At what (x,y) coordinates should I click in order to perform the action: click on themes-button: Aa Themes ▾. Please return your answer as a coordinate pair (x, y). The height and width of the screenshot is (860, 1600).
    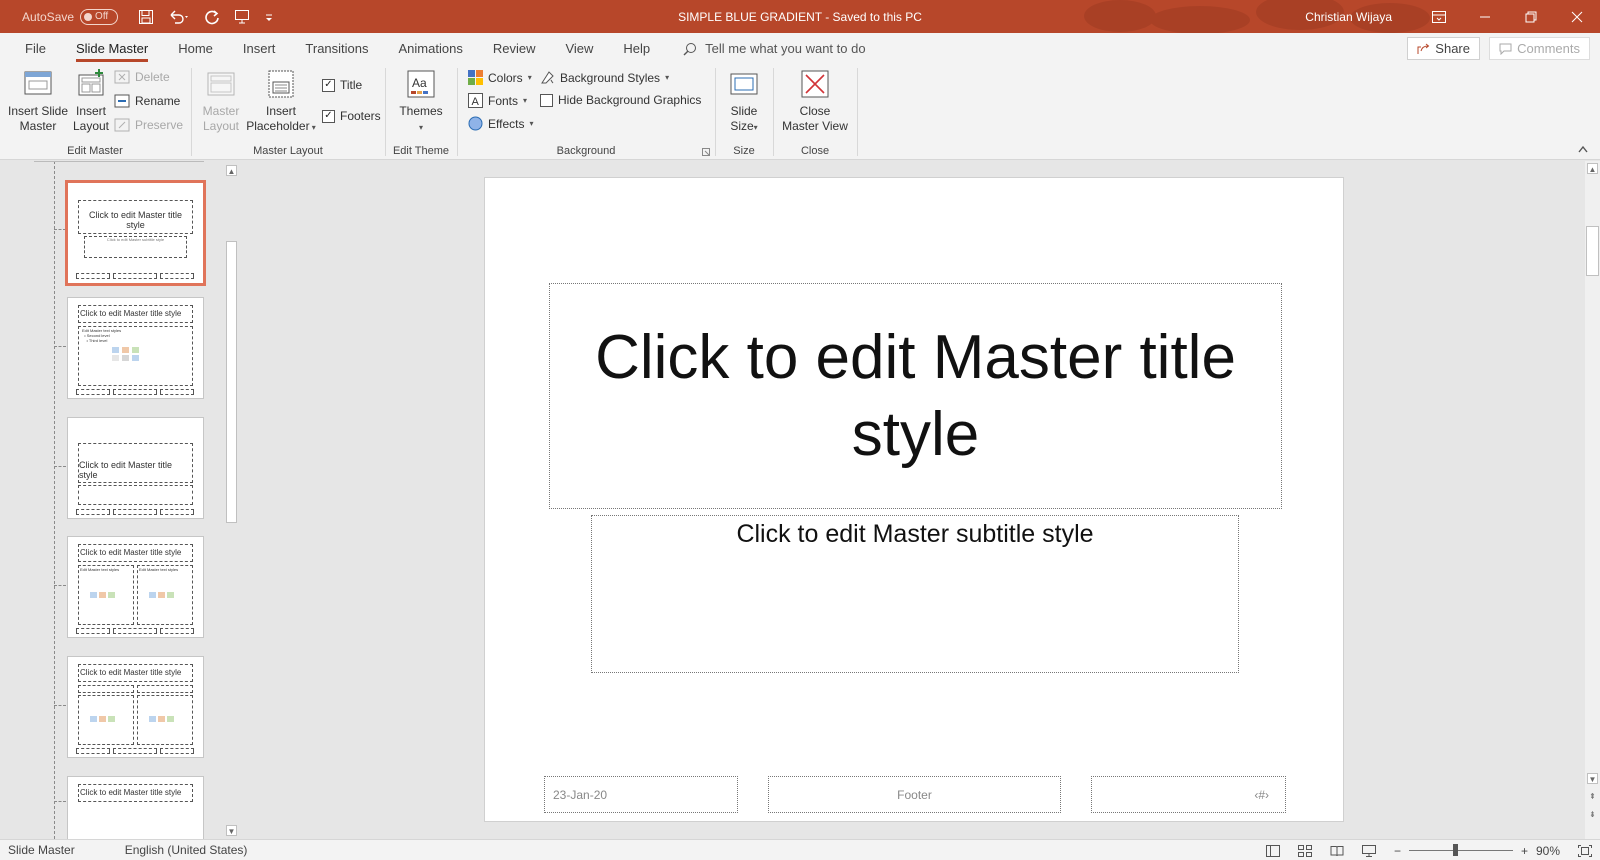
    Looking at the image, I should click on (421, 101).